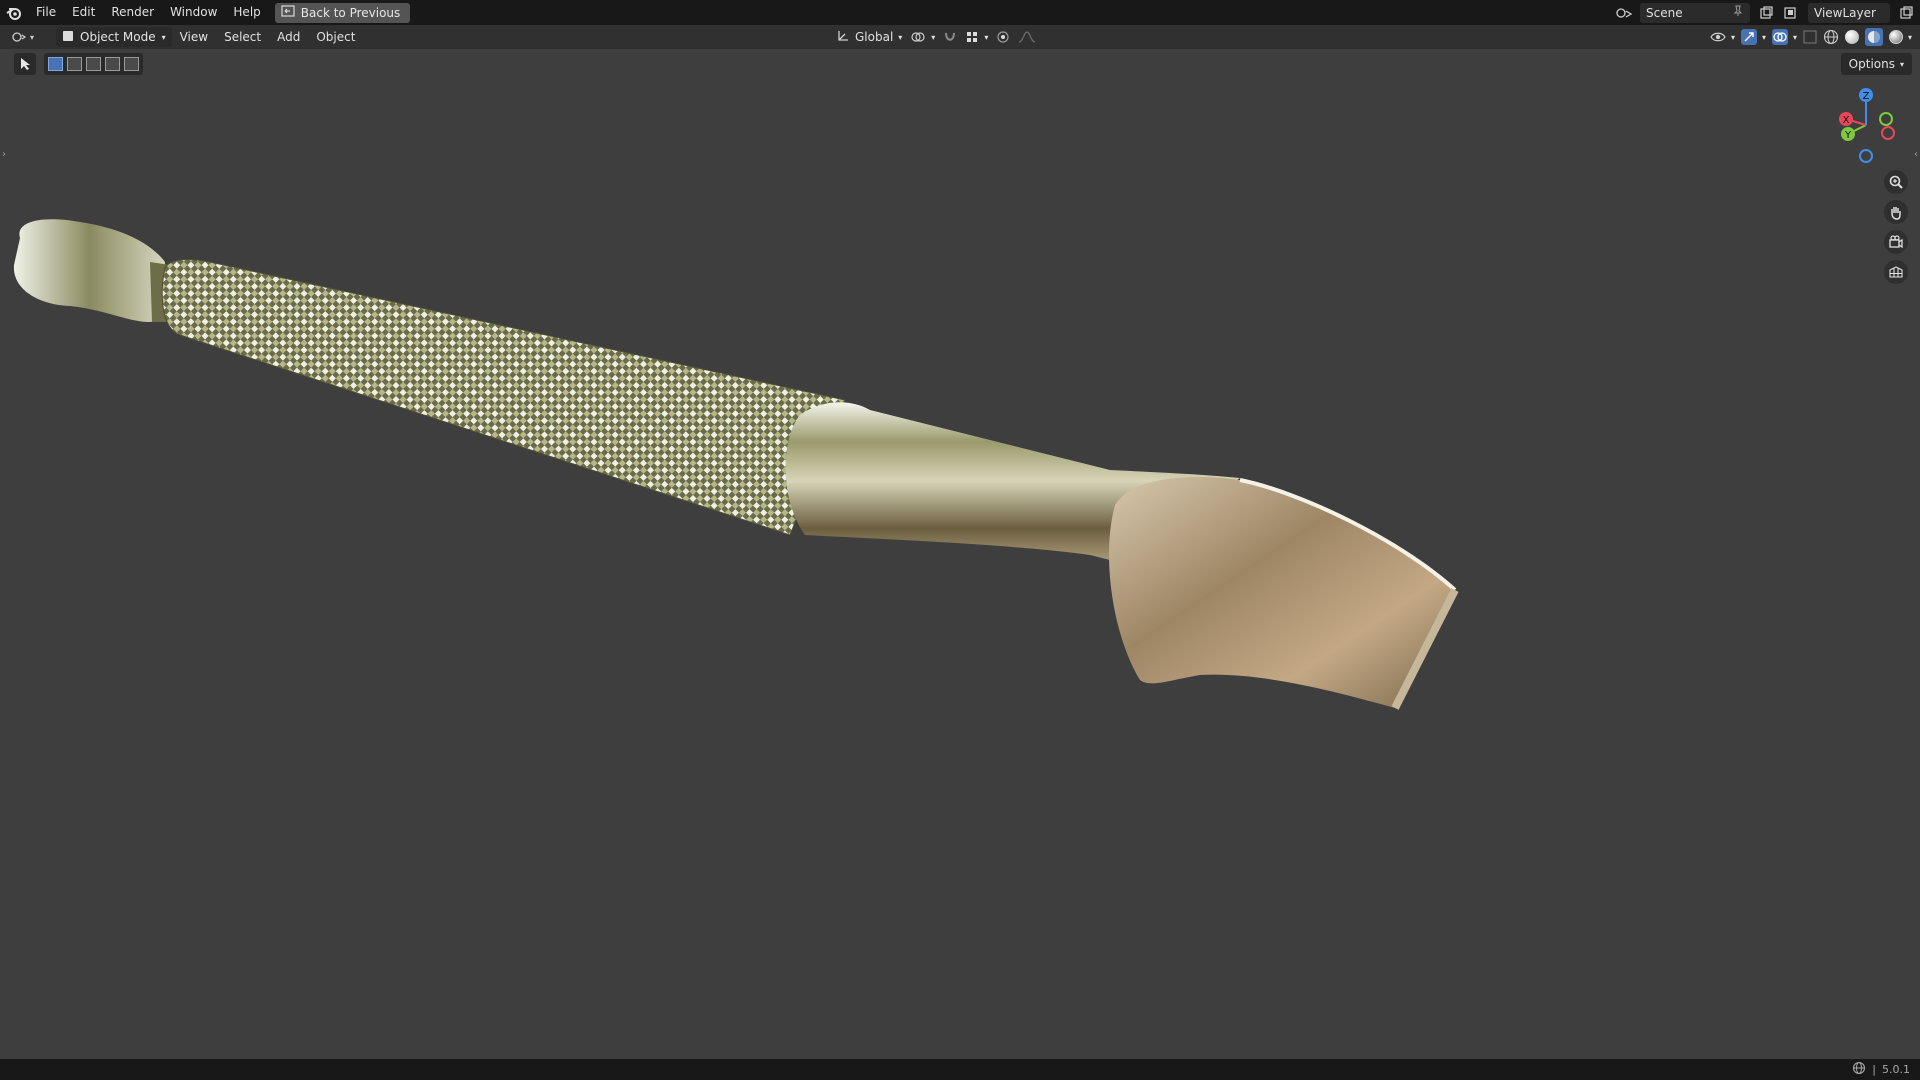 This screenshot has height=1080, width=1920. What do you see at coordinates (335, 37) in the screenshot?
I see `menu-object: Object` at bounding box center [335, 37].